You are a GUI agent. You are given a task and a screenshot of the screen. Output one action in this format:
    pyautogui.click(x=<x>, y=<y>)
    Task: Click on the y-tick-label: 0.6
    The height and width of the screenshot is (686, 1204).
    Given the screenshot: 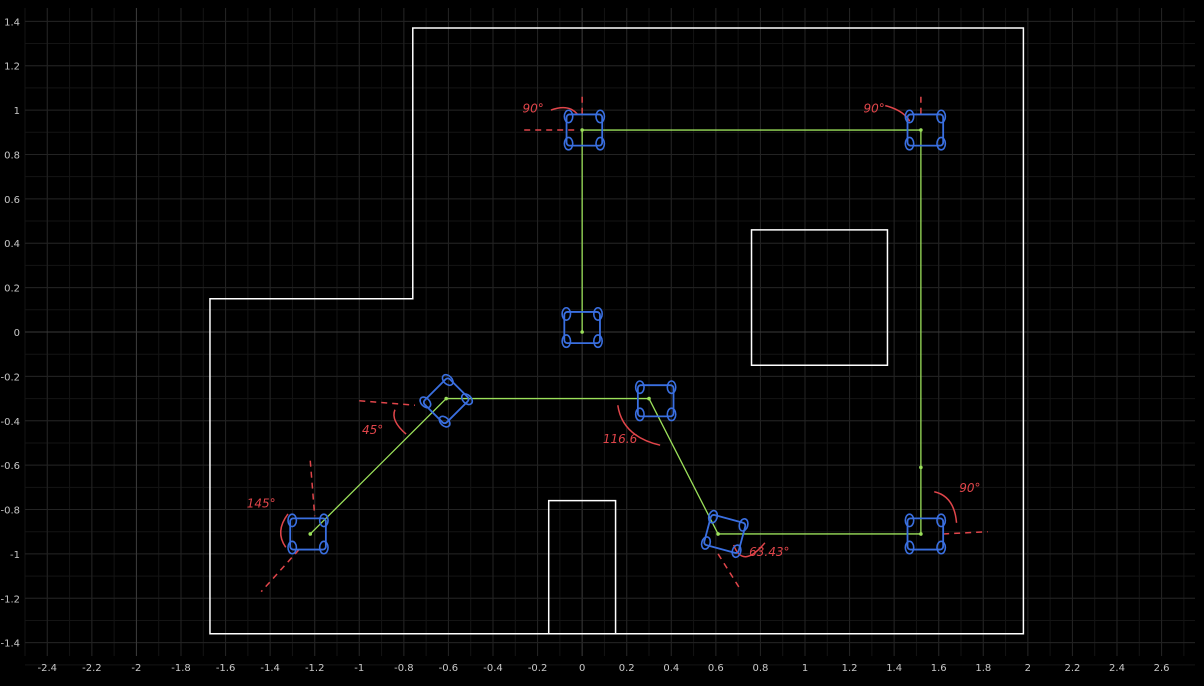 What is the action you would take?
    pyautogui.click(x=12, y=200)
    